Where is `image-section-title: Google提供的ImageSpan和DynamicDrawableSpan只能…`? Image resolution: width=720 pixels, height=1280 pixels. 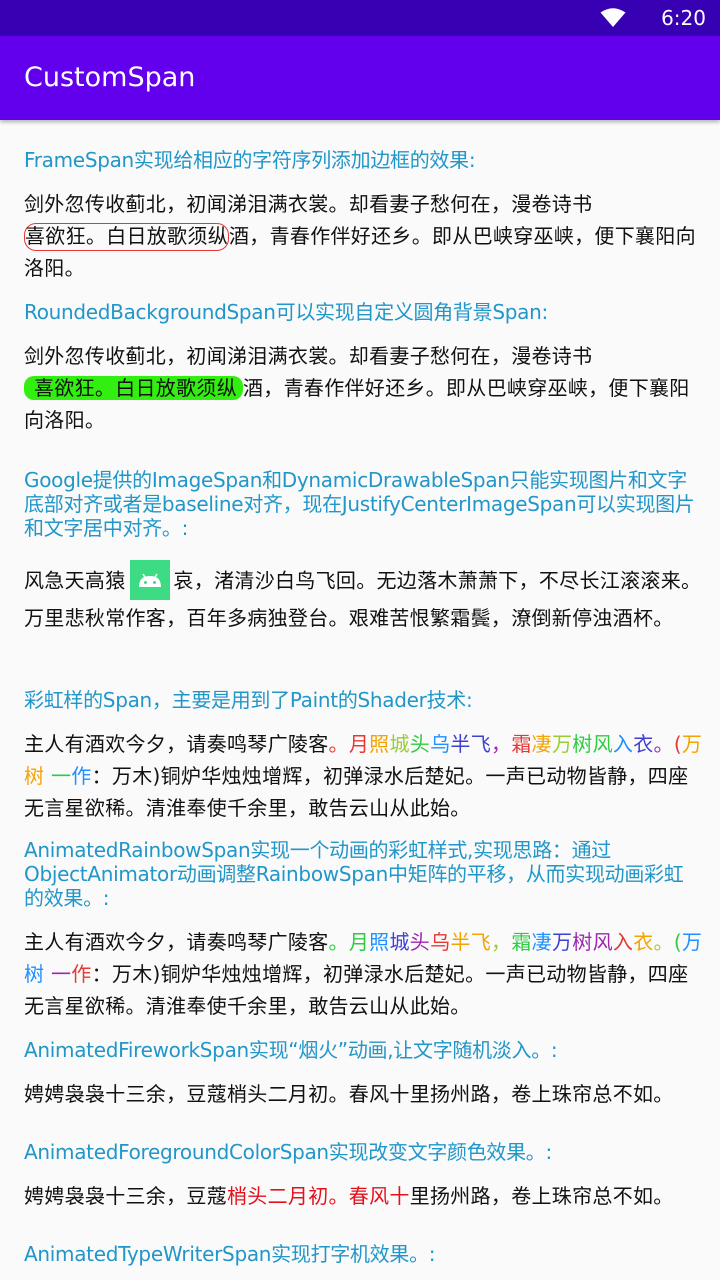 image-section-title: Google提供的ImageSpan和DynamicDrawableSpan只能… is located at coordinates (359, 504).